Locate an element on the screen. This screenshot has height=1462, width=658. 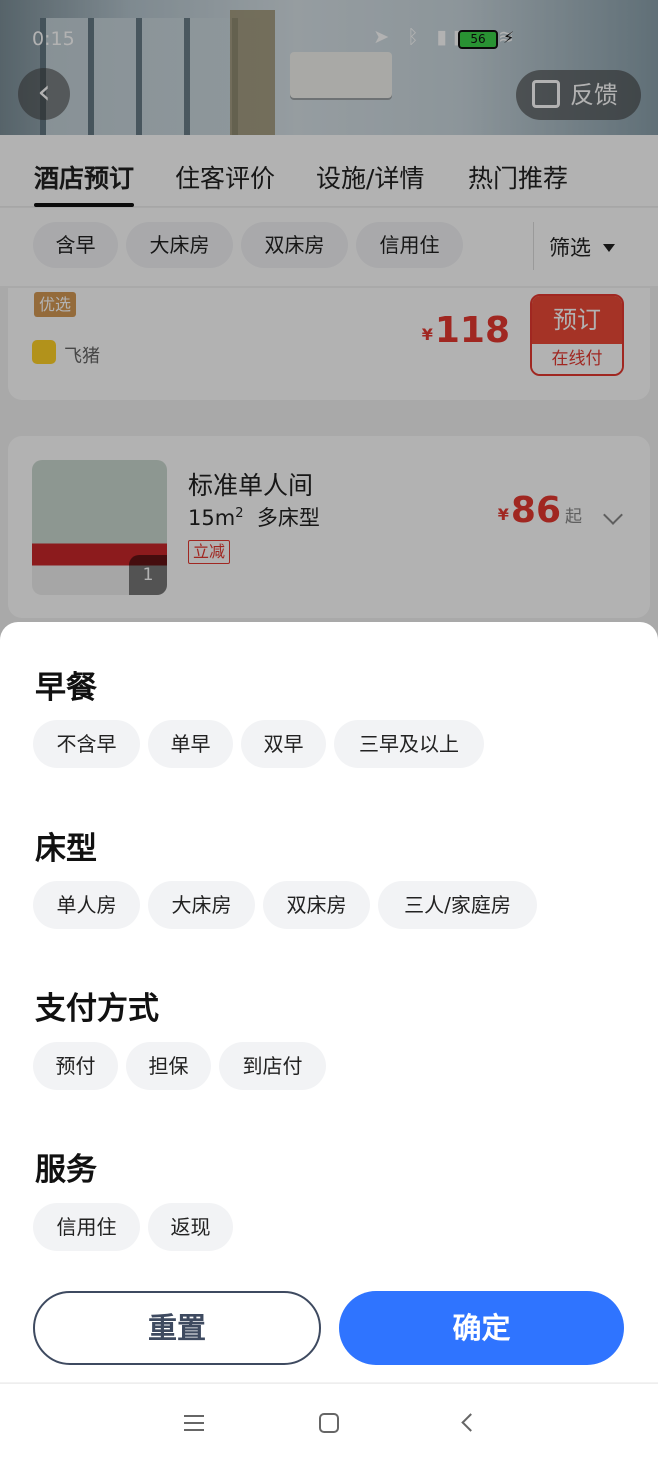
option-cashback: 返现 is located at coordinates (190, 1227).